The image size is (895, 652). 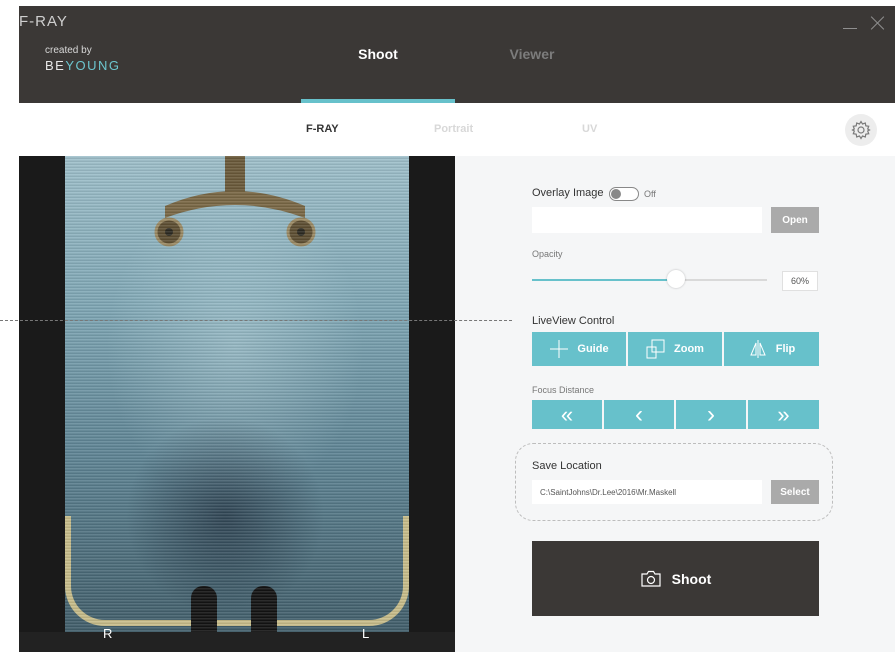 What do you see at coordinates (453, 129) in the screenshot?
I see `subtab-portrait: Portrait` at bounding box center [453, 129].